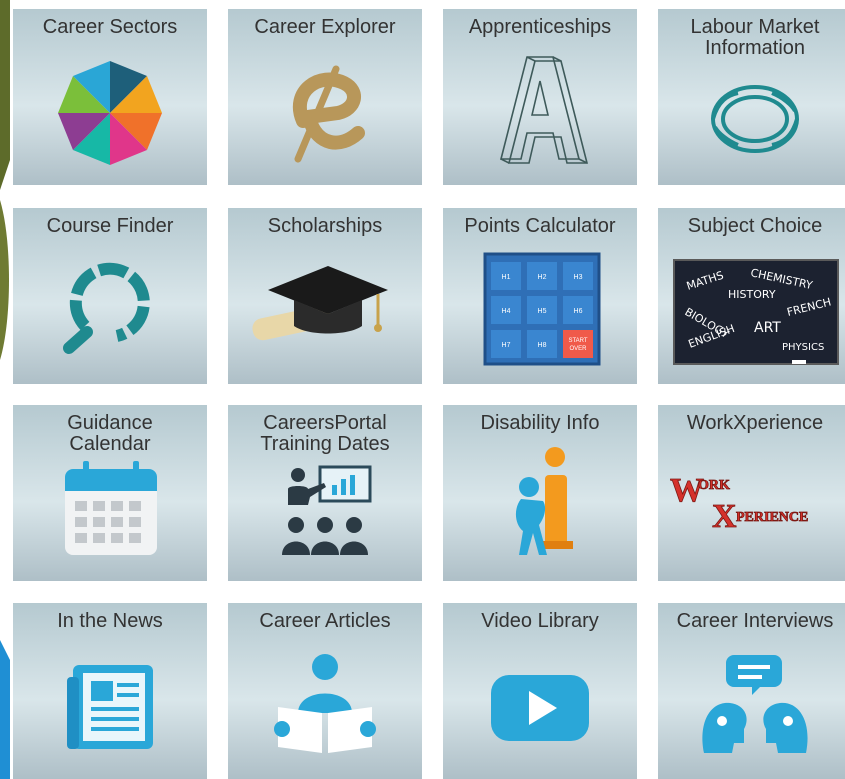 Image resolution: width=845 pixels, height=779 pixels. What do you see at coordinates (106, 308) in the screenshot?
I see `magnifier-ring-icon` at bounding box center [106, 308].